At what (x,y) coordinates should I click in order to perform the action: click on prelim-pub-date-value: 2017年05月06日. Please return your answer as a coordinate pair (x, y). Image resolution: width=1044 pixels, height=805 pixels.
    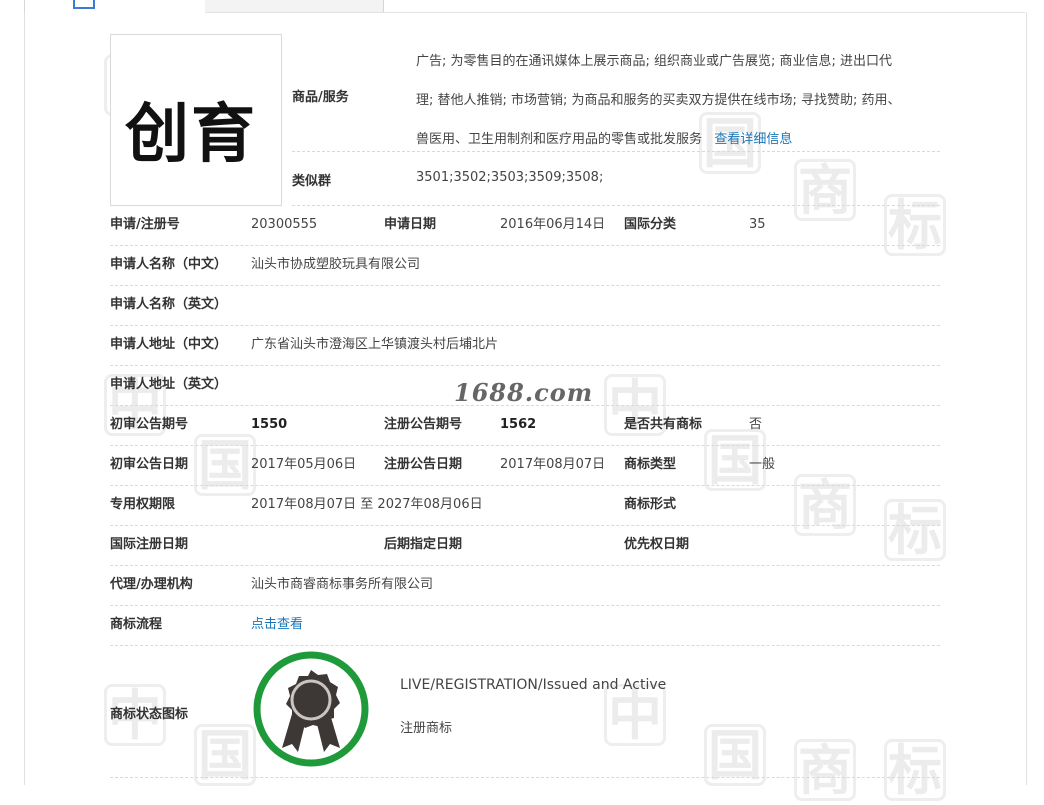
    Looking at the image, I should click on (304, 464).